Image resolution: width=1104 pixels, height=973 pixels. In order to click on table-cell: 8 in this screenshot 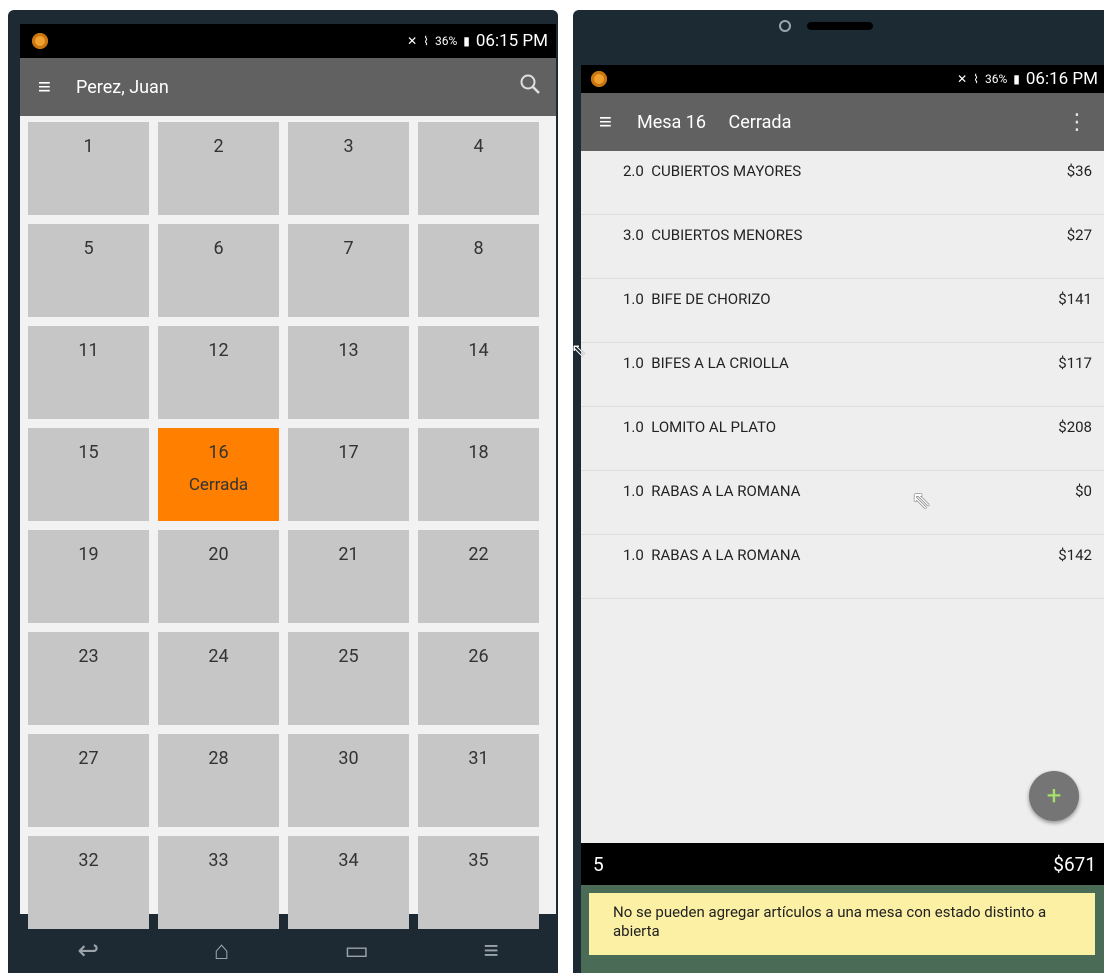, I will do `click(478, 270)`.